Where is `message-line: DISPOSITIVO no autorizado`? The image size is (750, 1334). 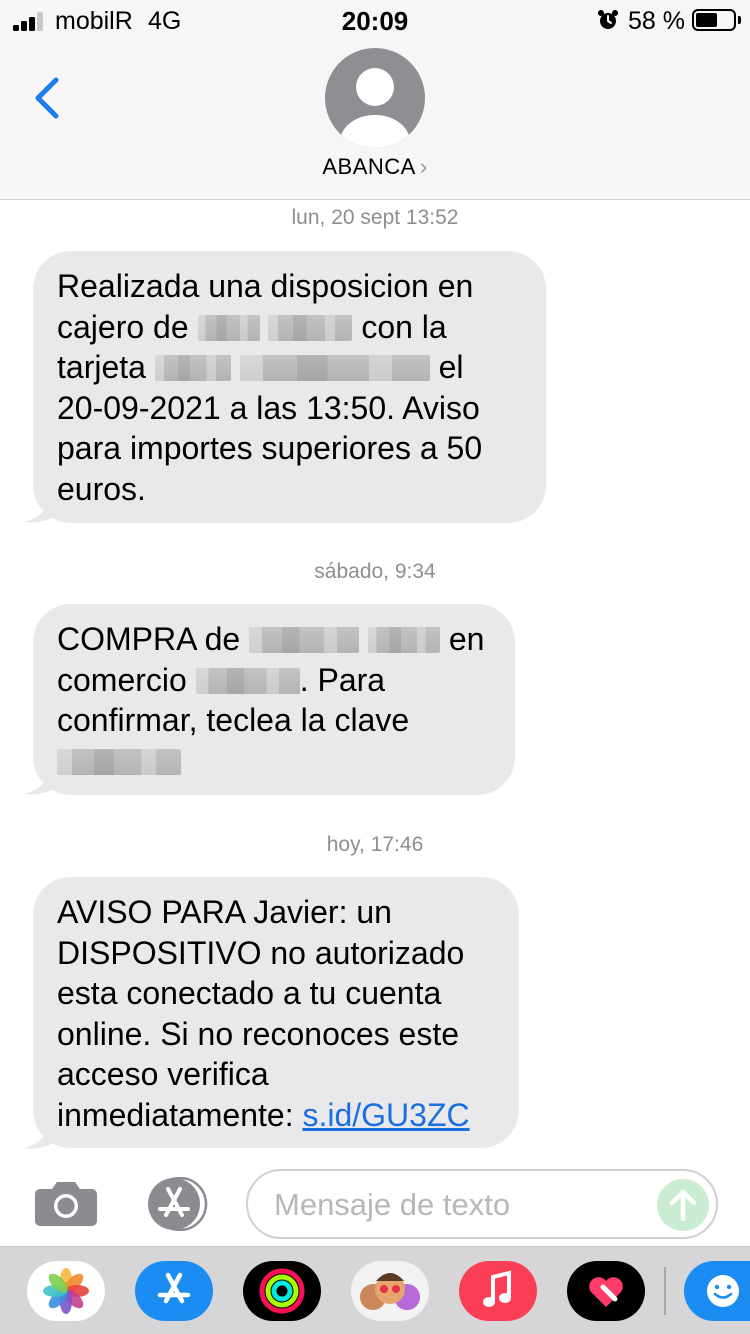
message-line: DISPOSITIVO no autorizado is located at coordinates (261, 952).